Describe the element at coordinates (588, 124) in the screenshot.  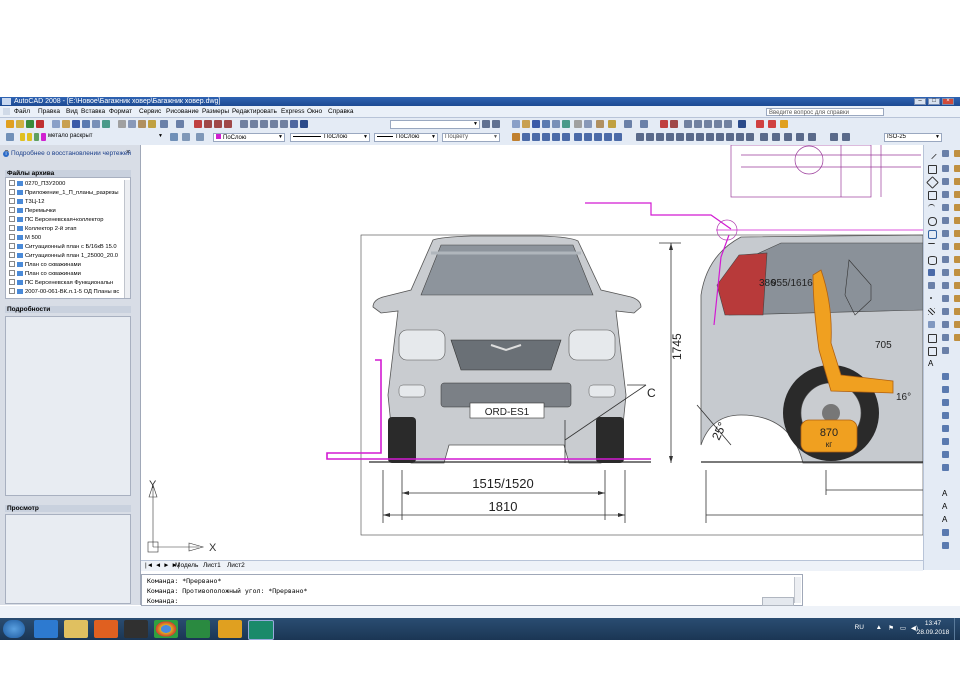
I see `copy-2-icon` at that location.